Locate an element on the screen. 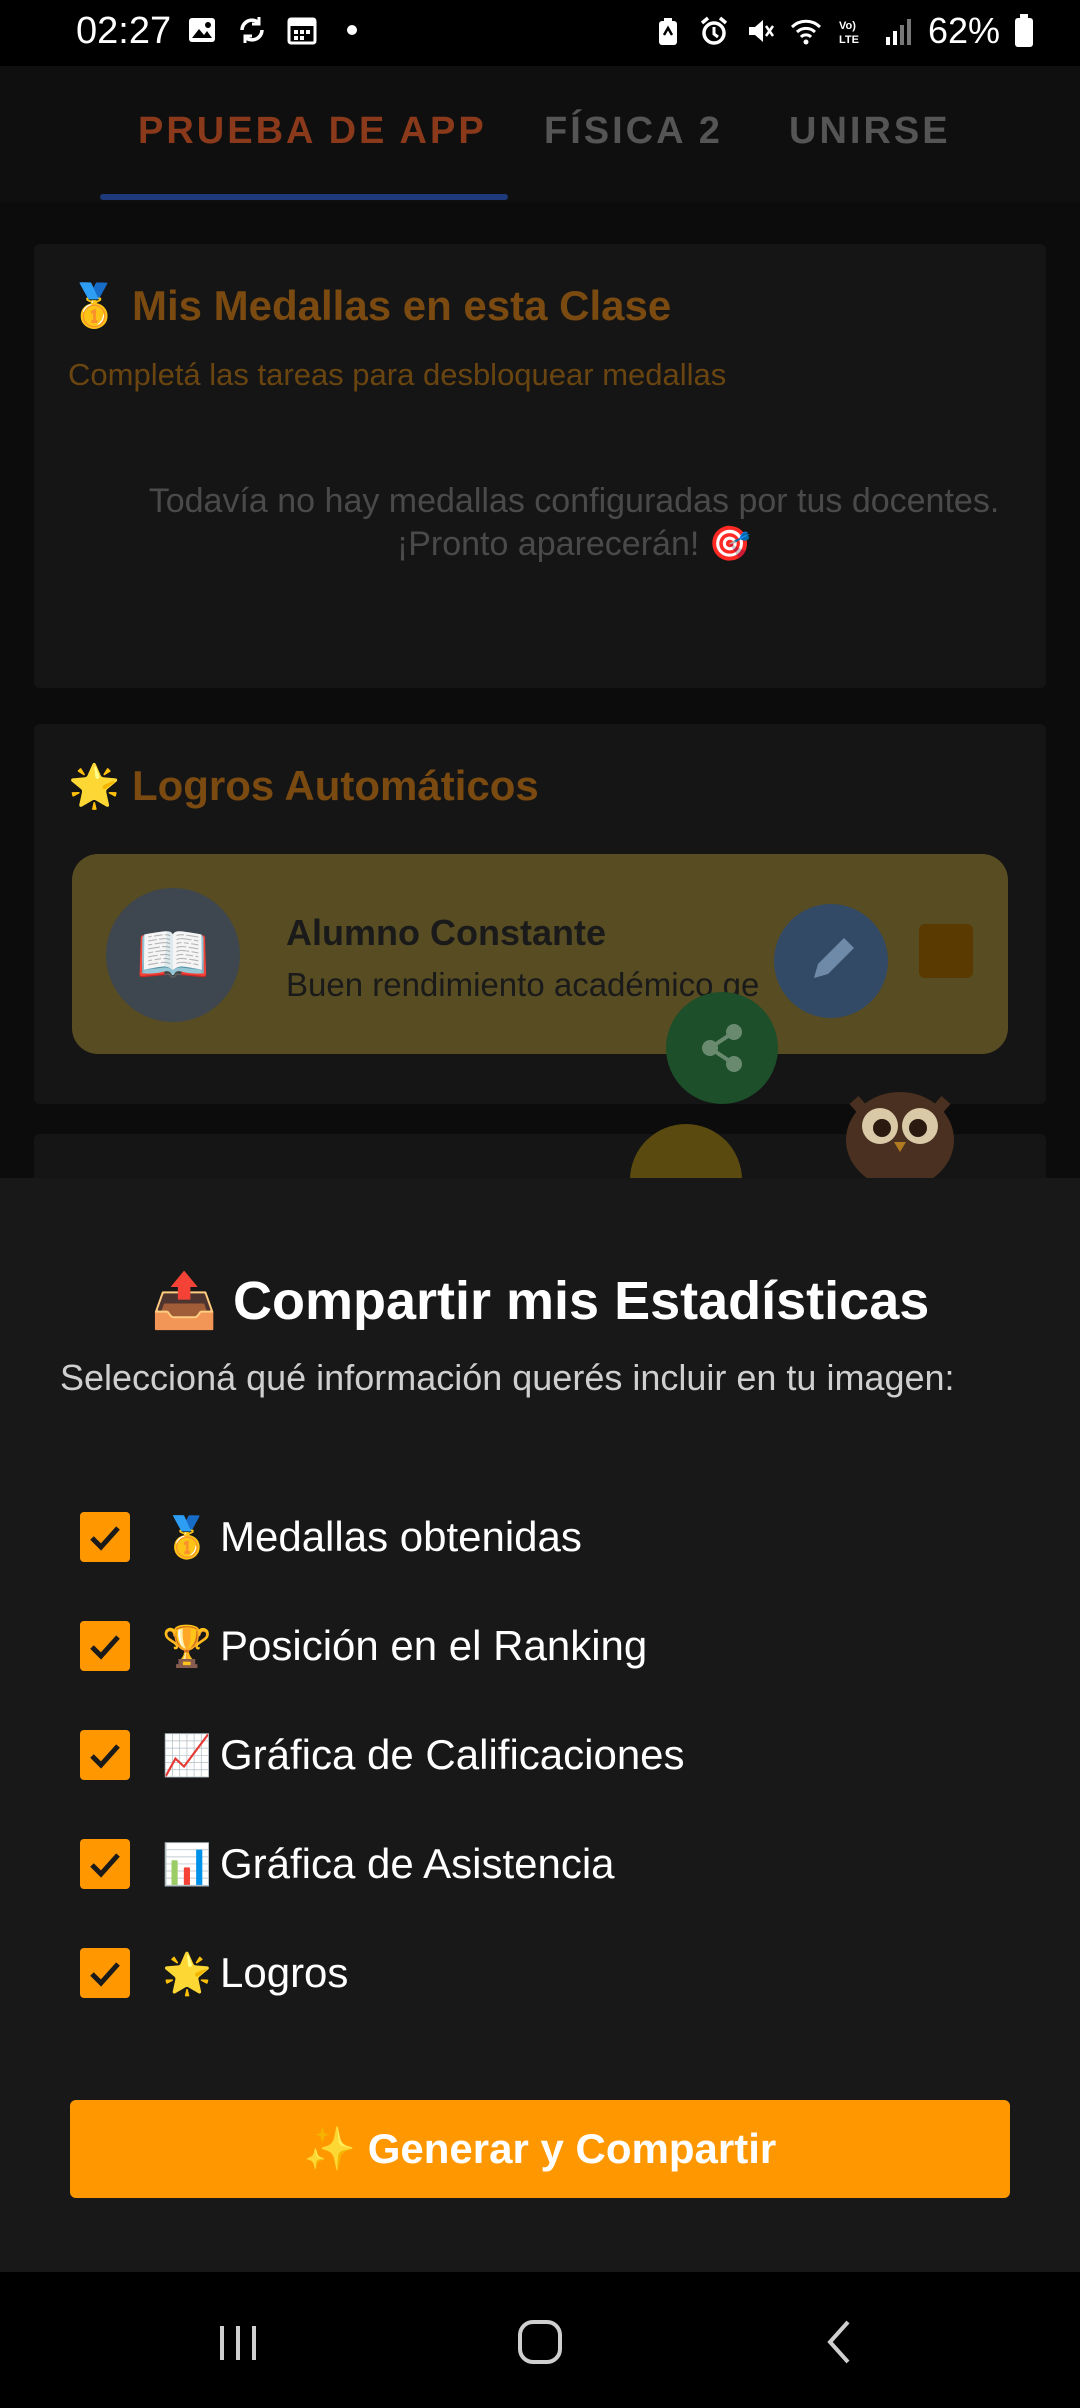  option-label: Medallas obtenidas is located at coordinates (401, 1536).